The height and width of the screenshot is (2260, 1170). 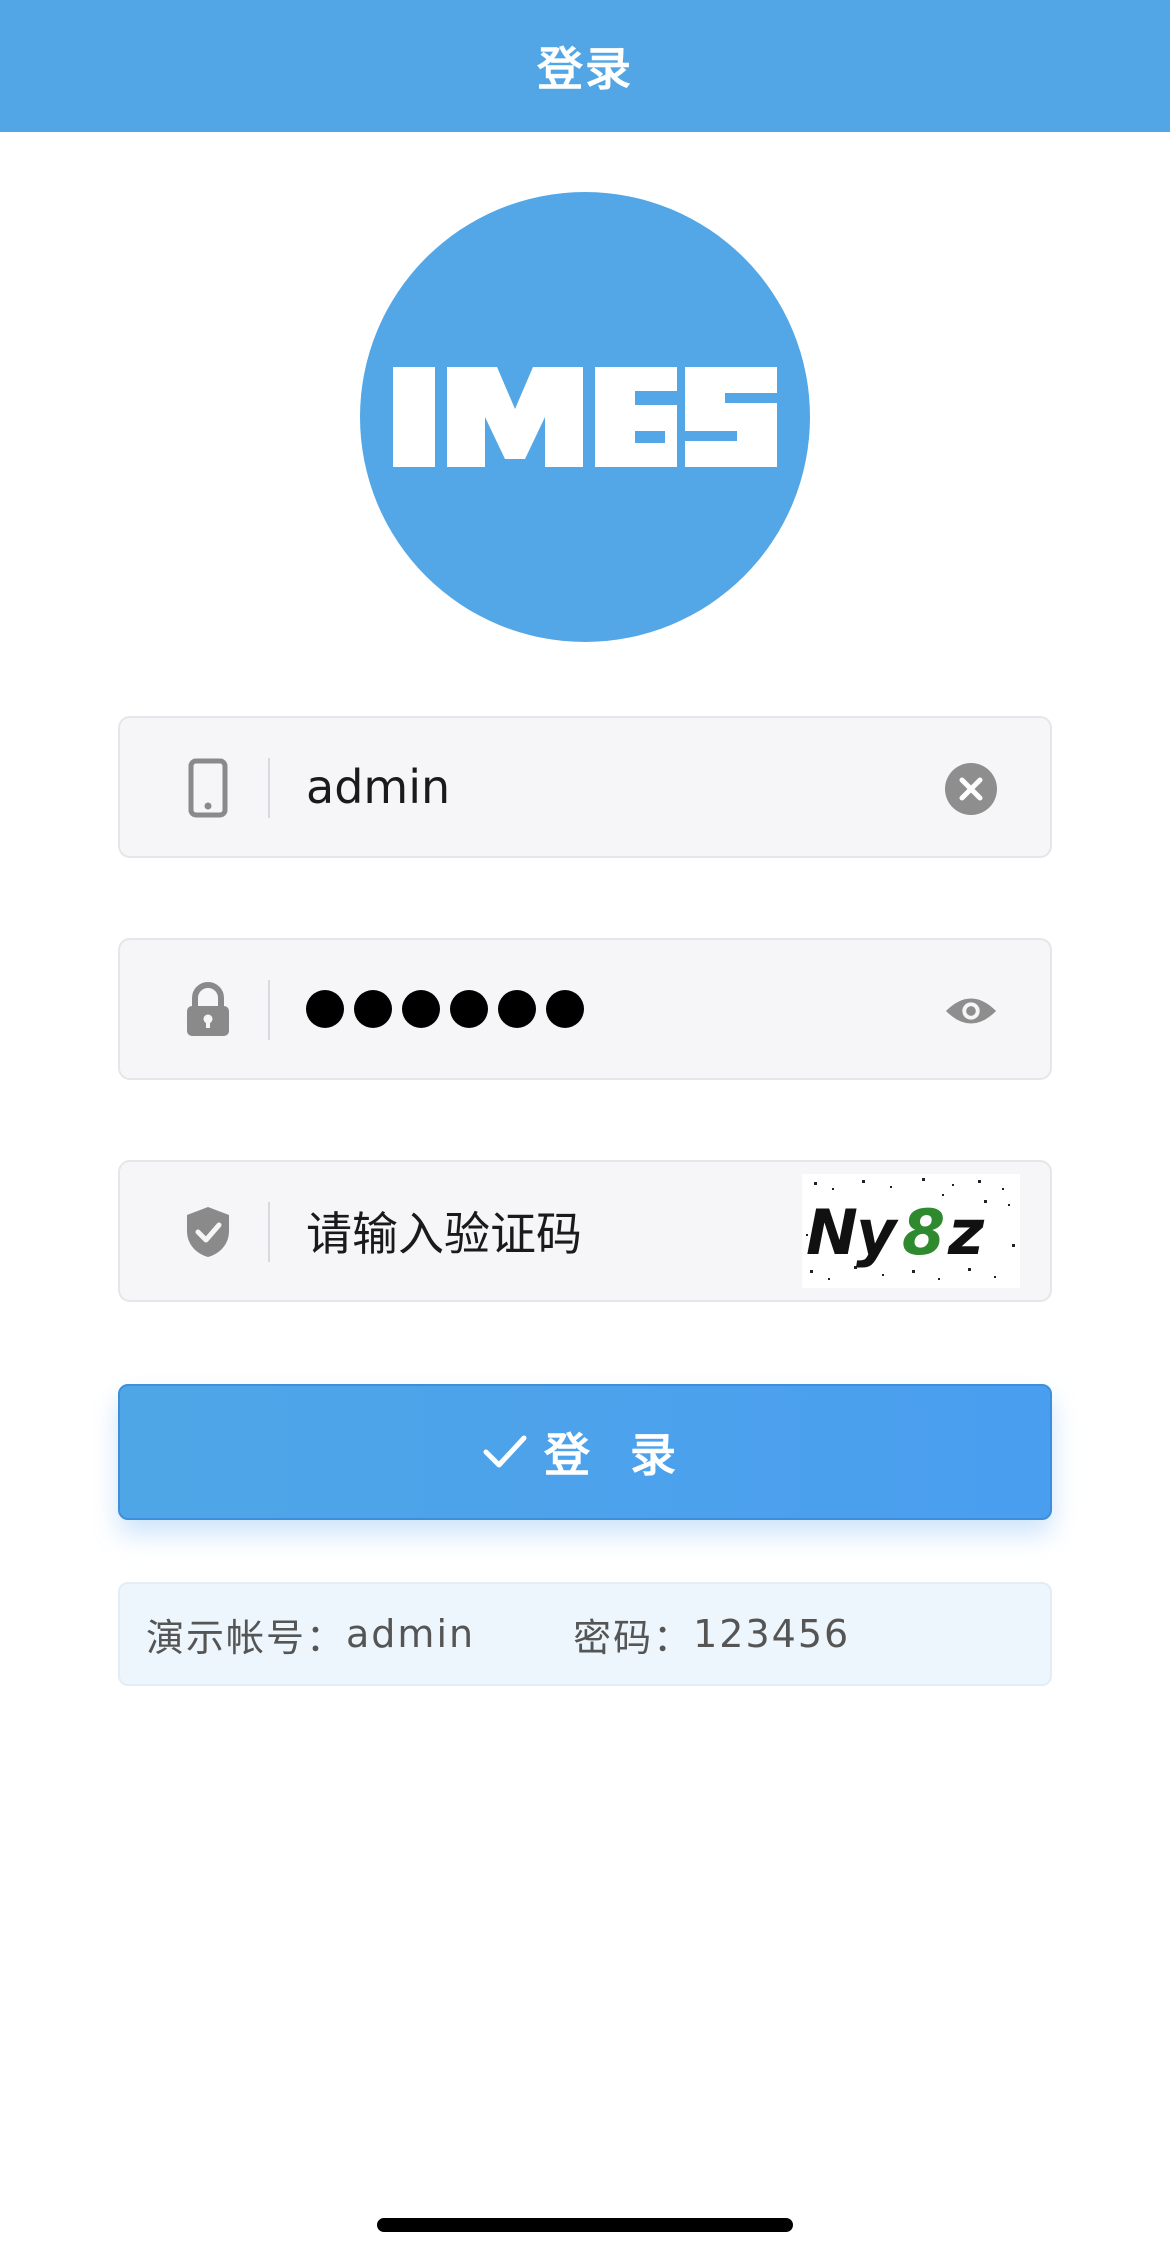 I want to click on phone-icon, so click(x=208, y=788).